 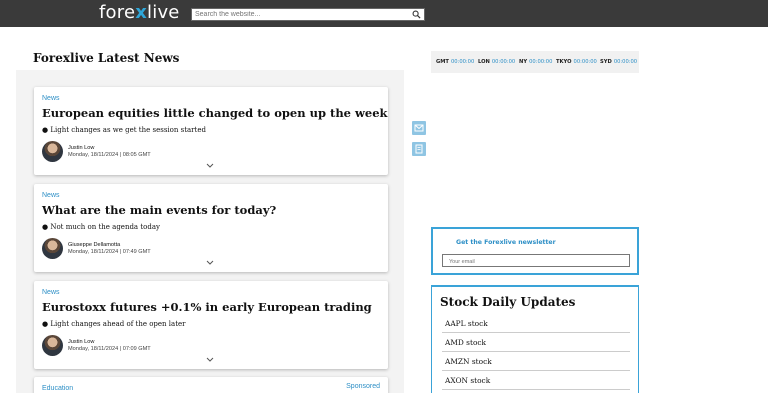 What do you see at coordinates (523, 62) in the screenshot?
I see `clock-zone: NY` at bounding box center [523, 62].